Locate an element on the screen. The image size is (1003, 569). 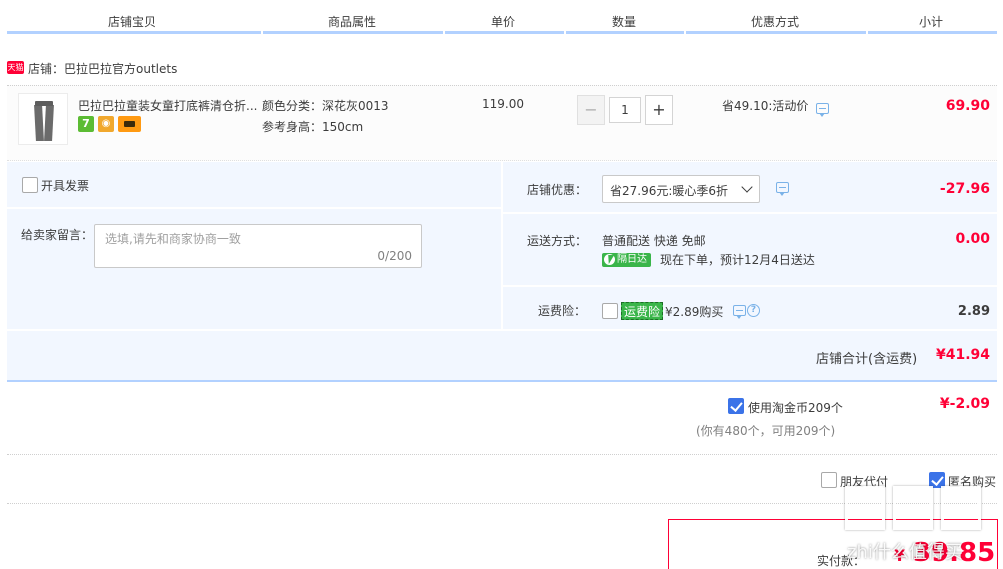
panel-bottom-line is located at coordinates (502, 381).